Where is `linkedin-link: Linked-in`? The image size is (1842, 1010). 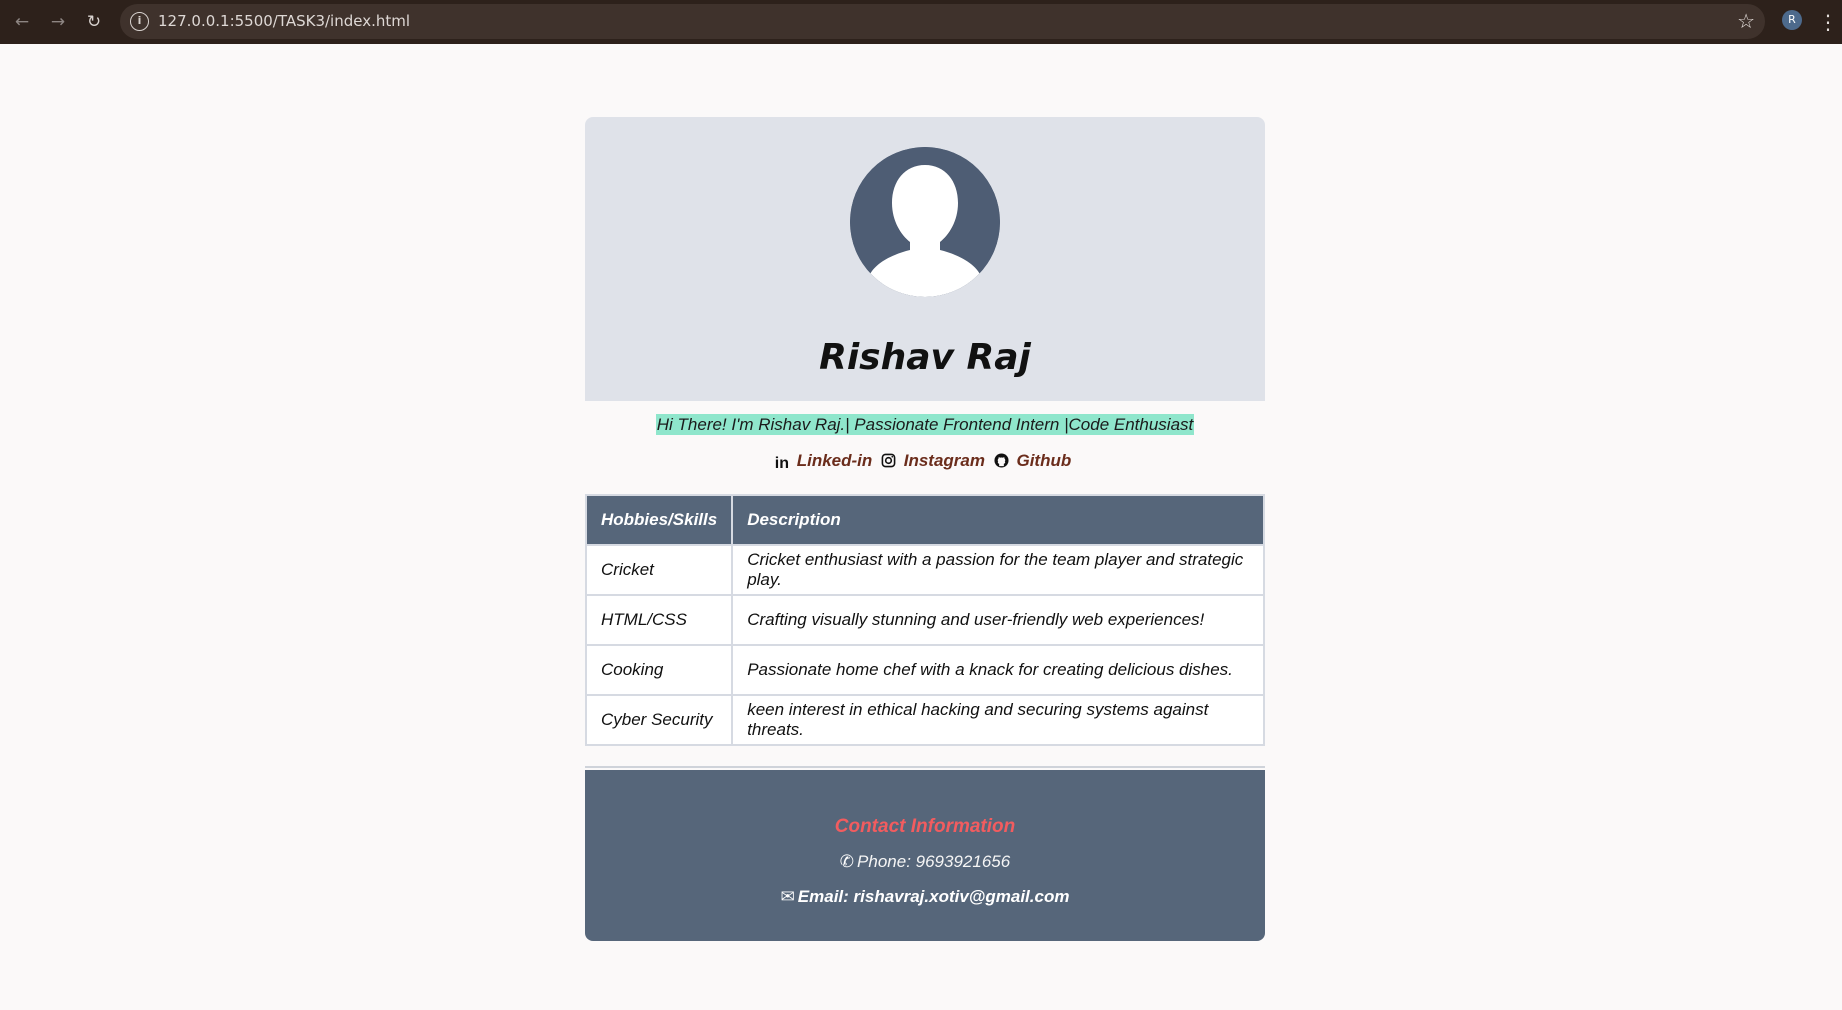 linkedin-link: Linked-in is located at coordinates (835, 460).